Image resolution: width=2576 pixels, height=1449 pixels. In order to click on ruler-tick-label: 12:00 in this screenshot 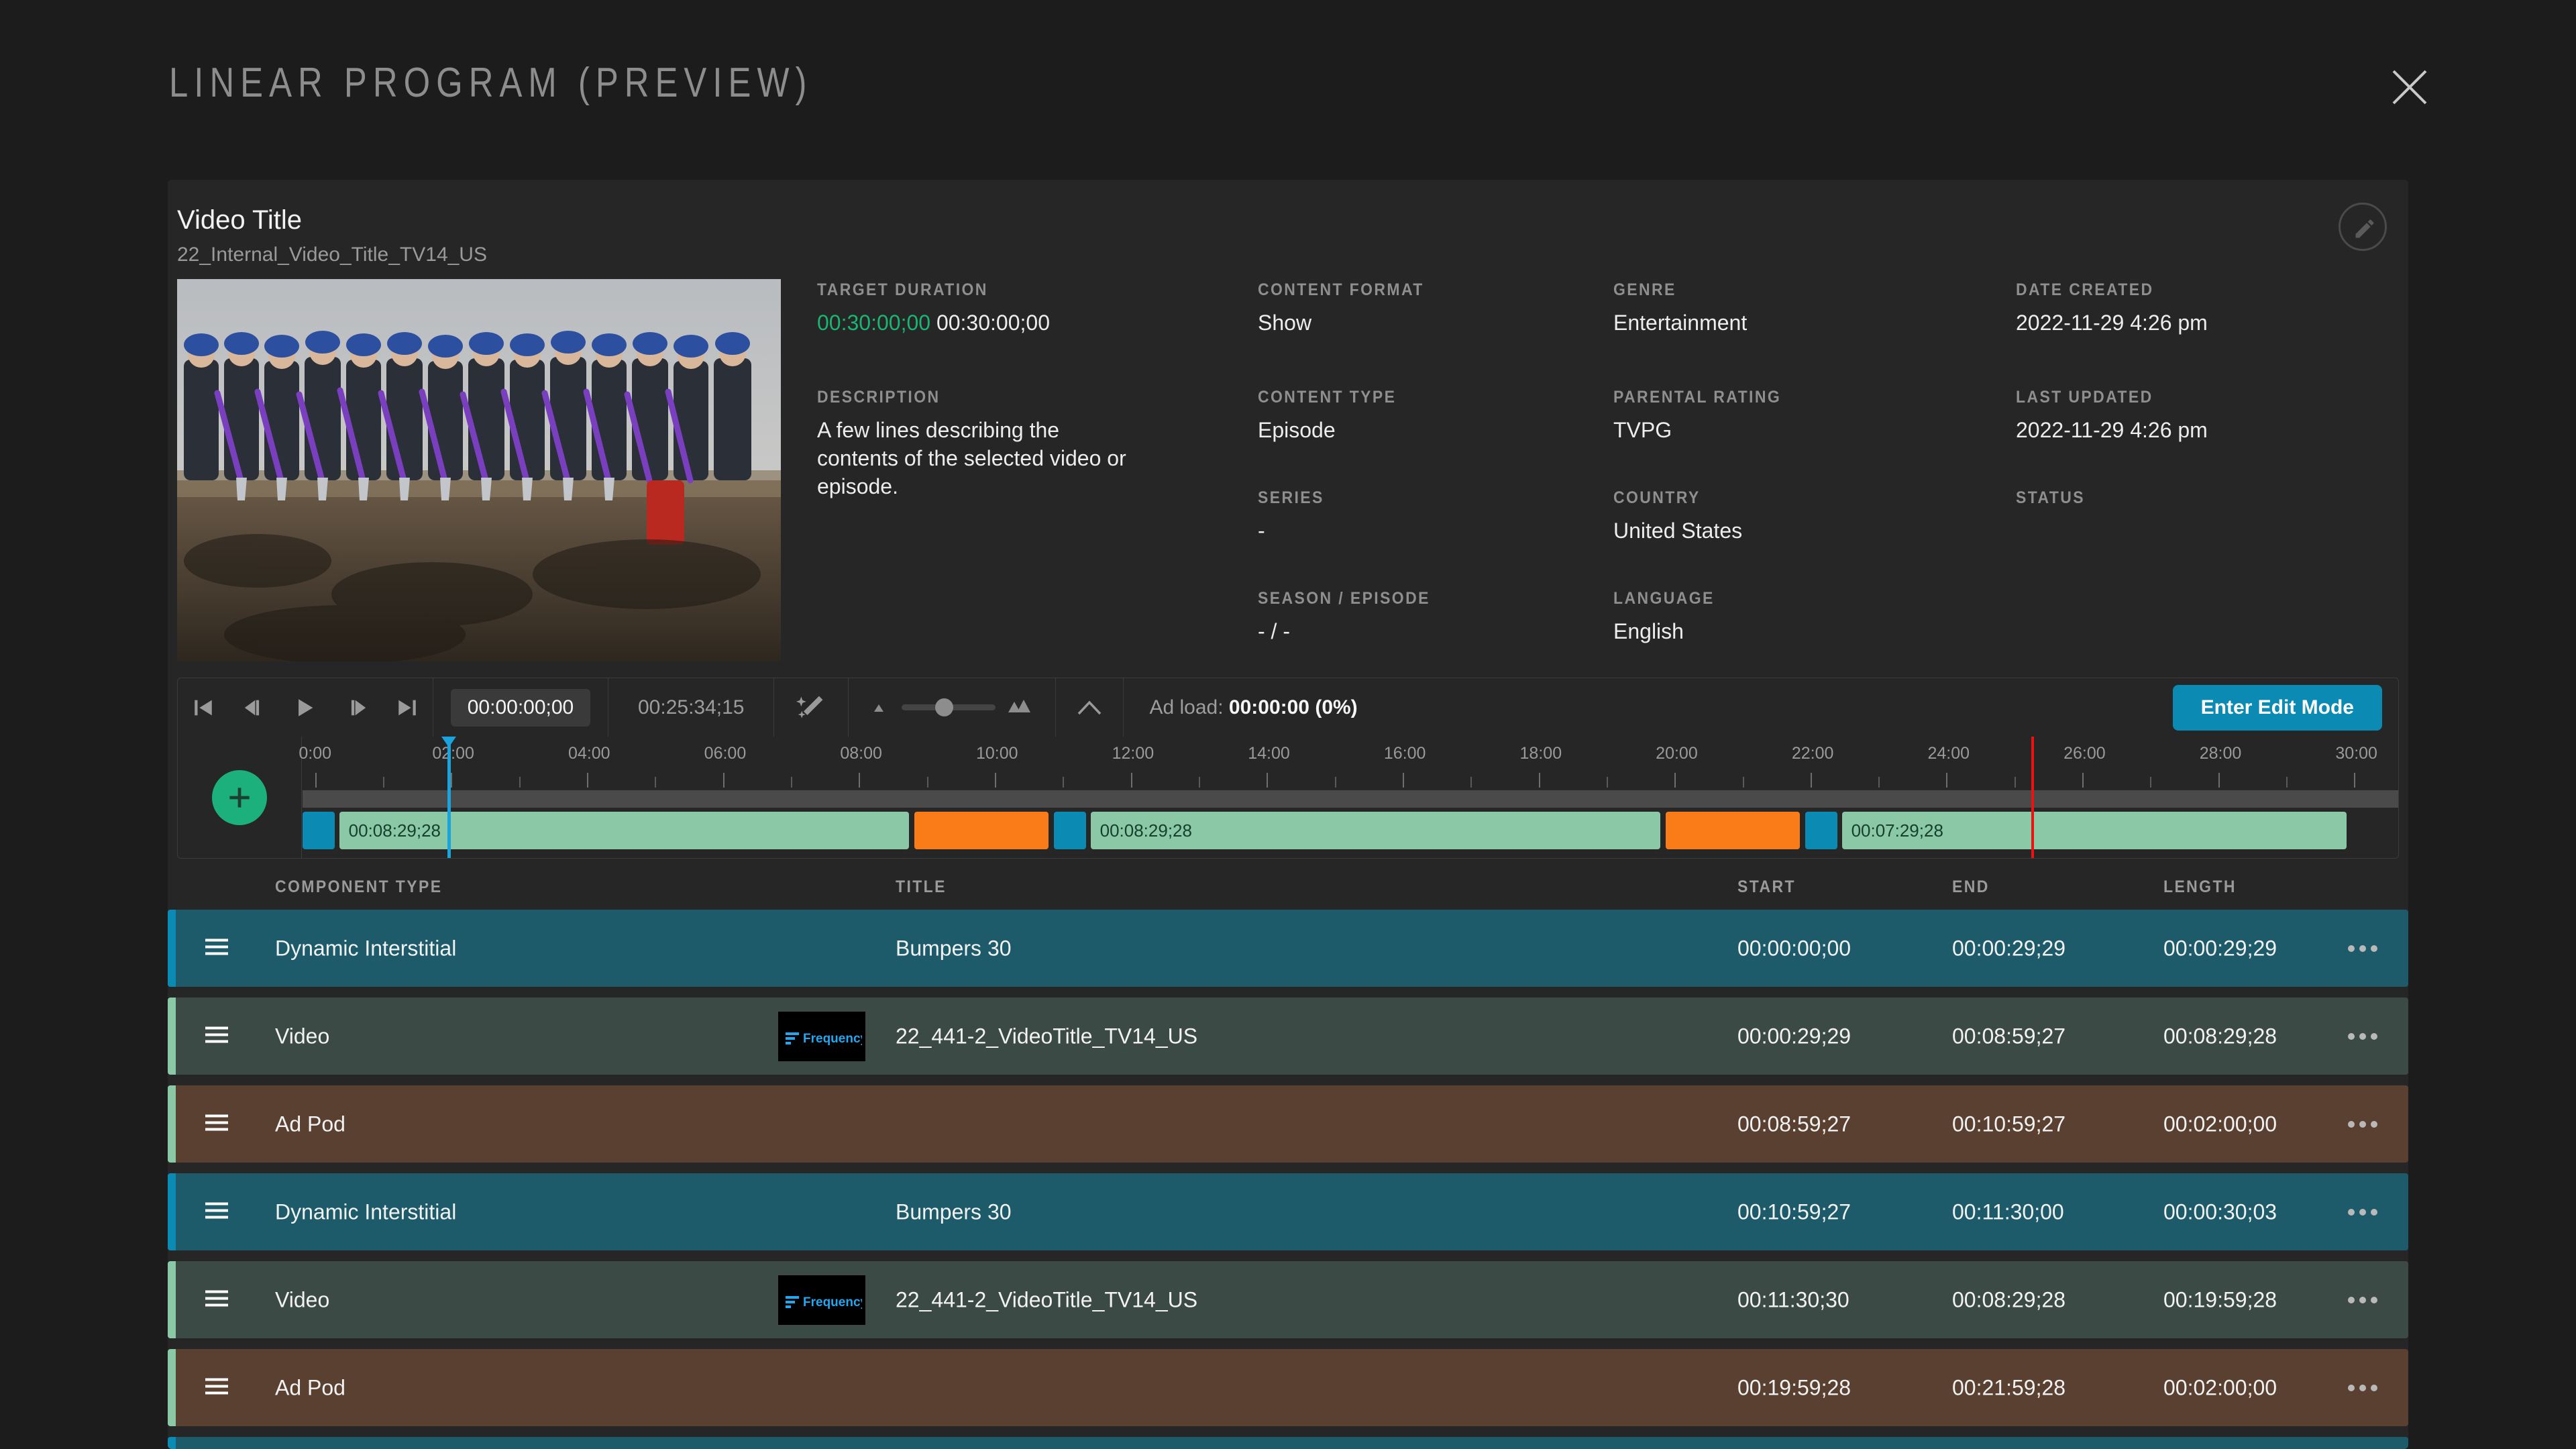, I will do `click(1133, 753)`.